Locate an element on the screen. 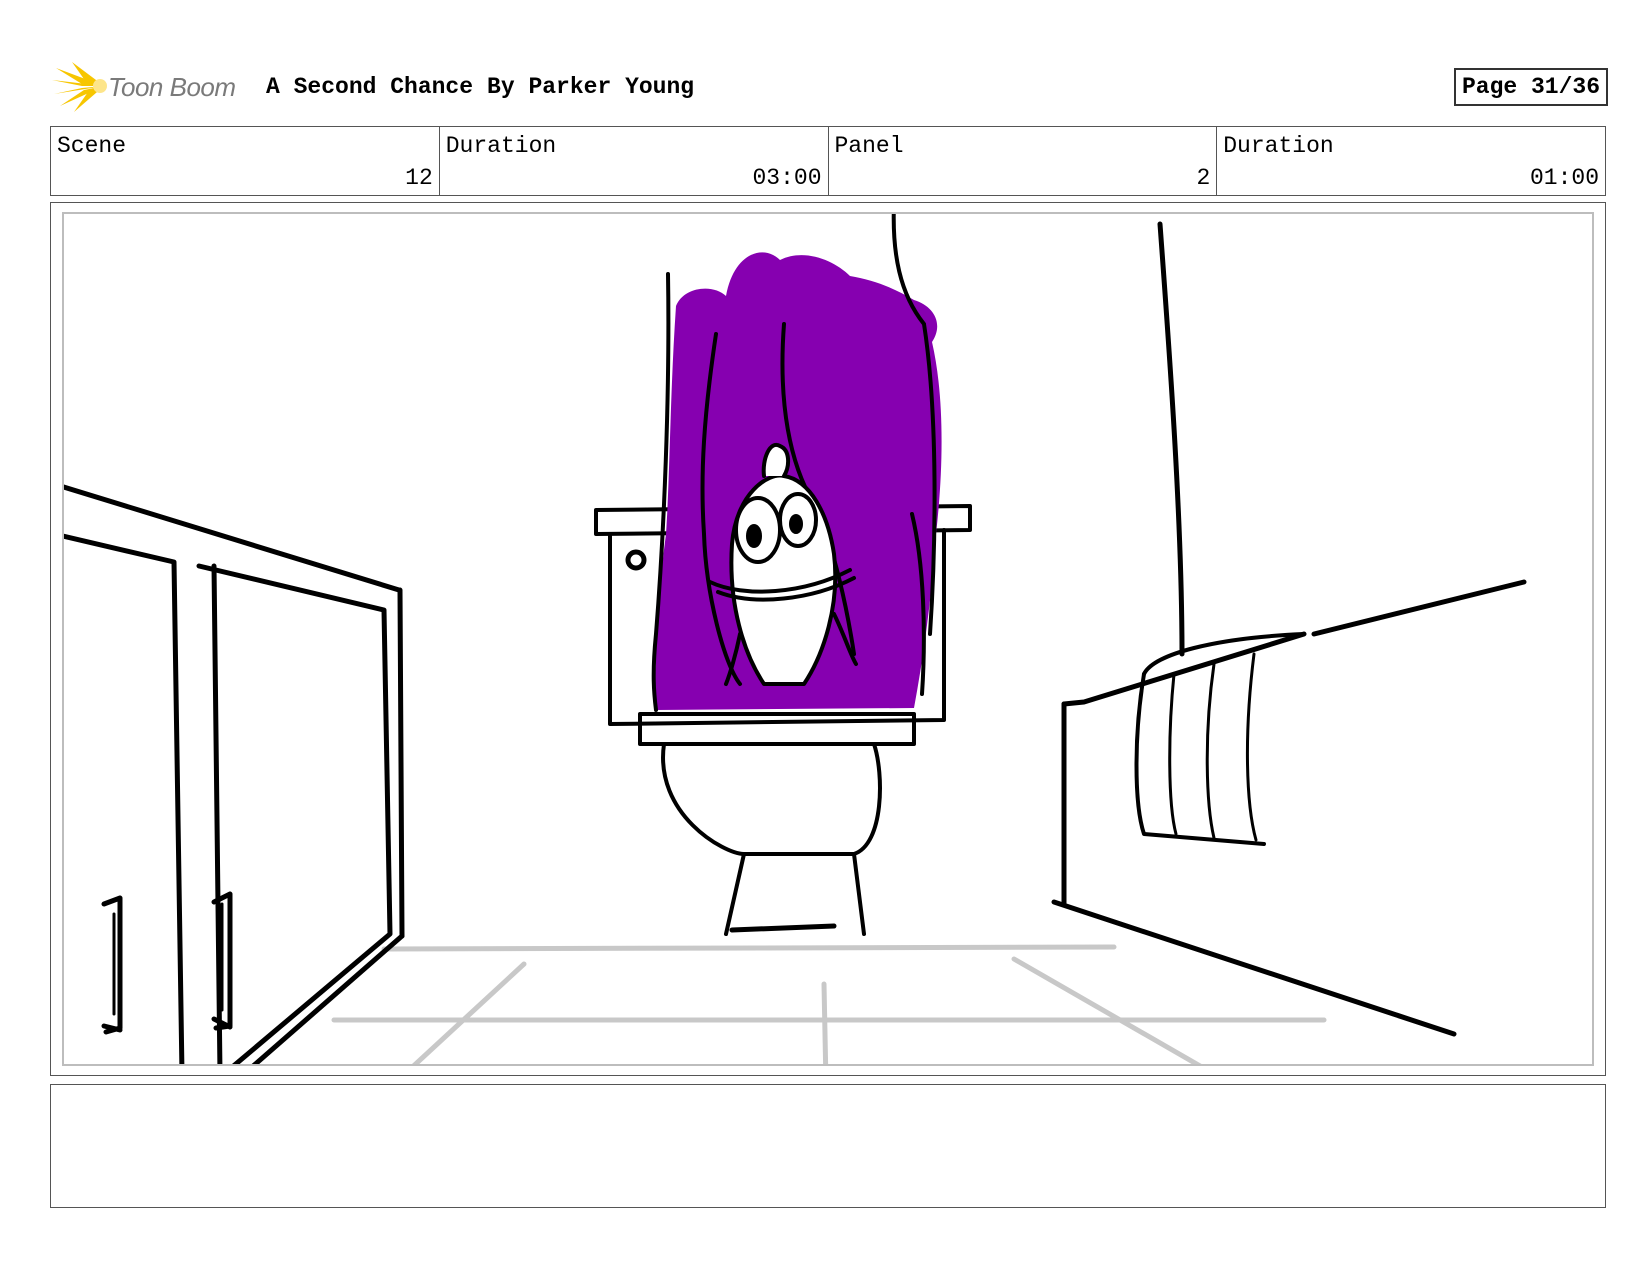  panel-notes-box is located at coordinates (828, 1146).